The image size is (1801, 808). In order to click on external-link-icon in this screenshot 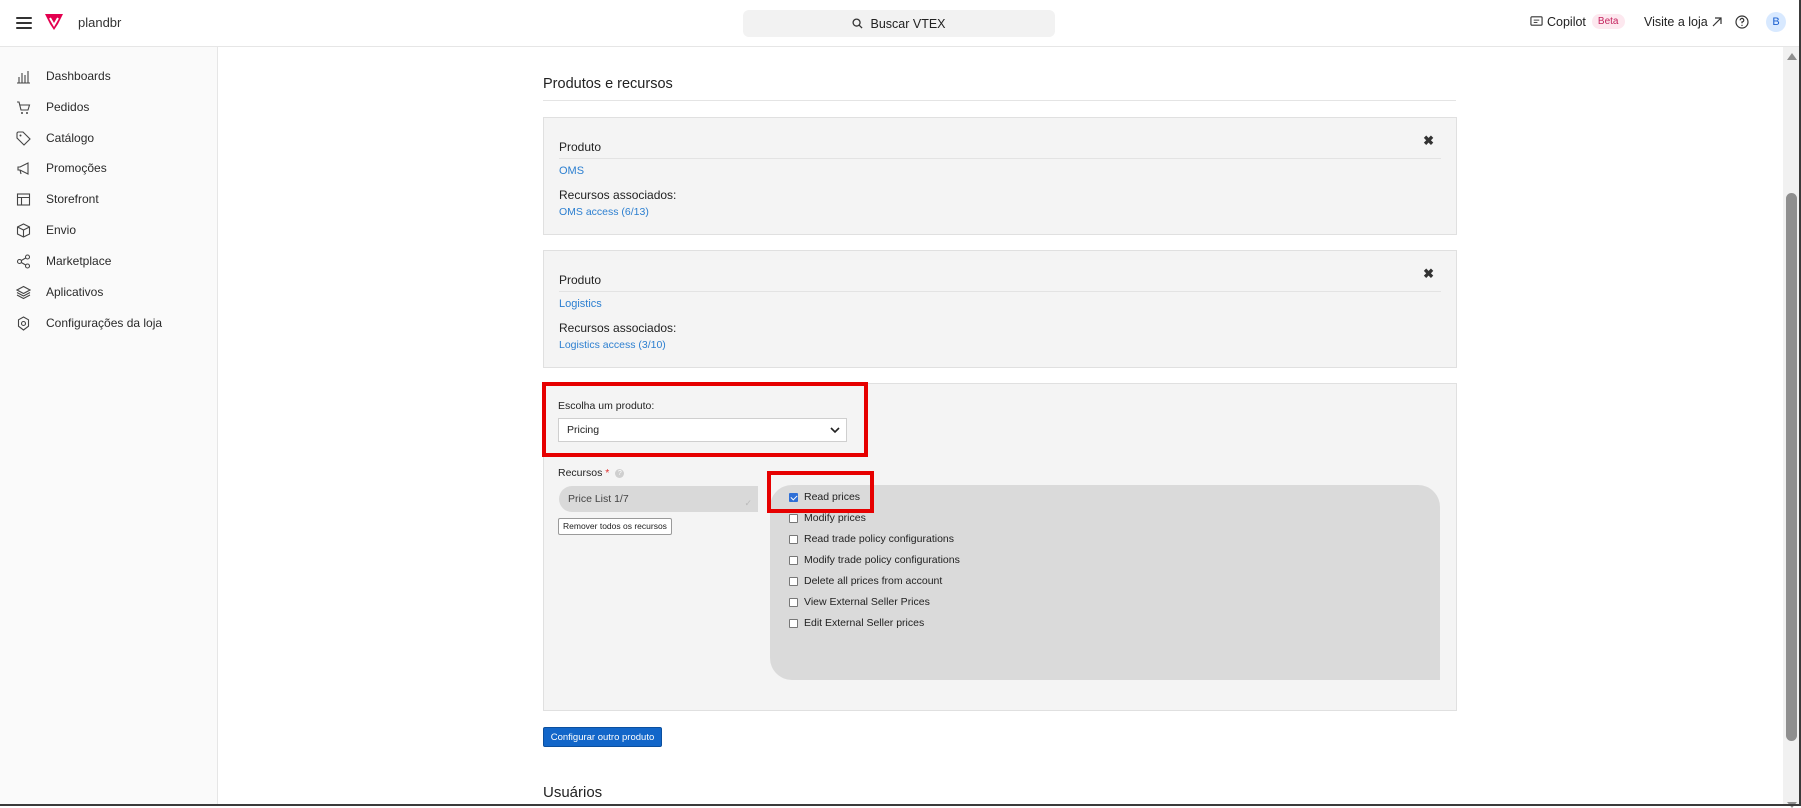, I will do `click(1717, 22)`.